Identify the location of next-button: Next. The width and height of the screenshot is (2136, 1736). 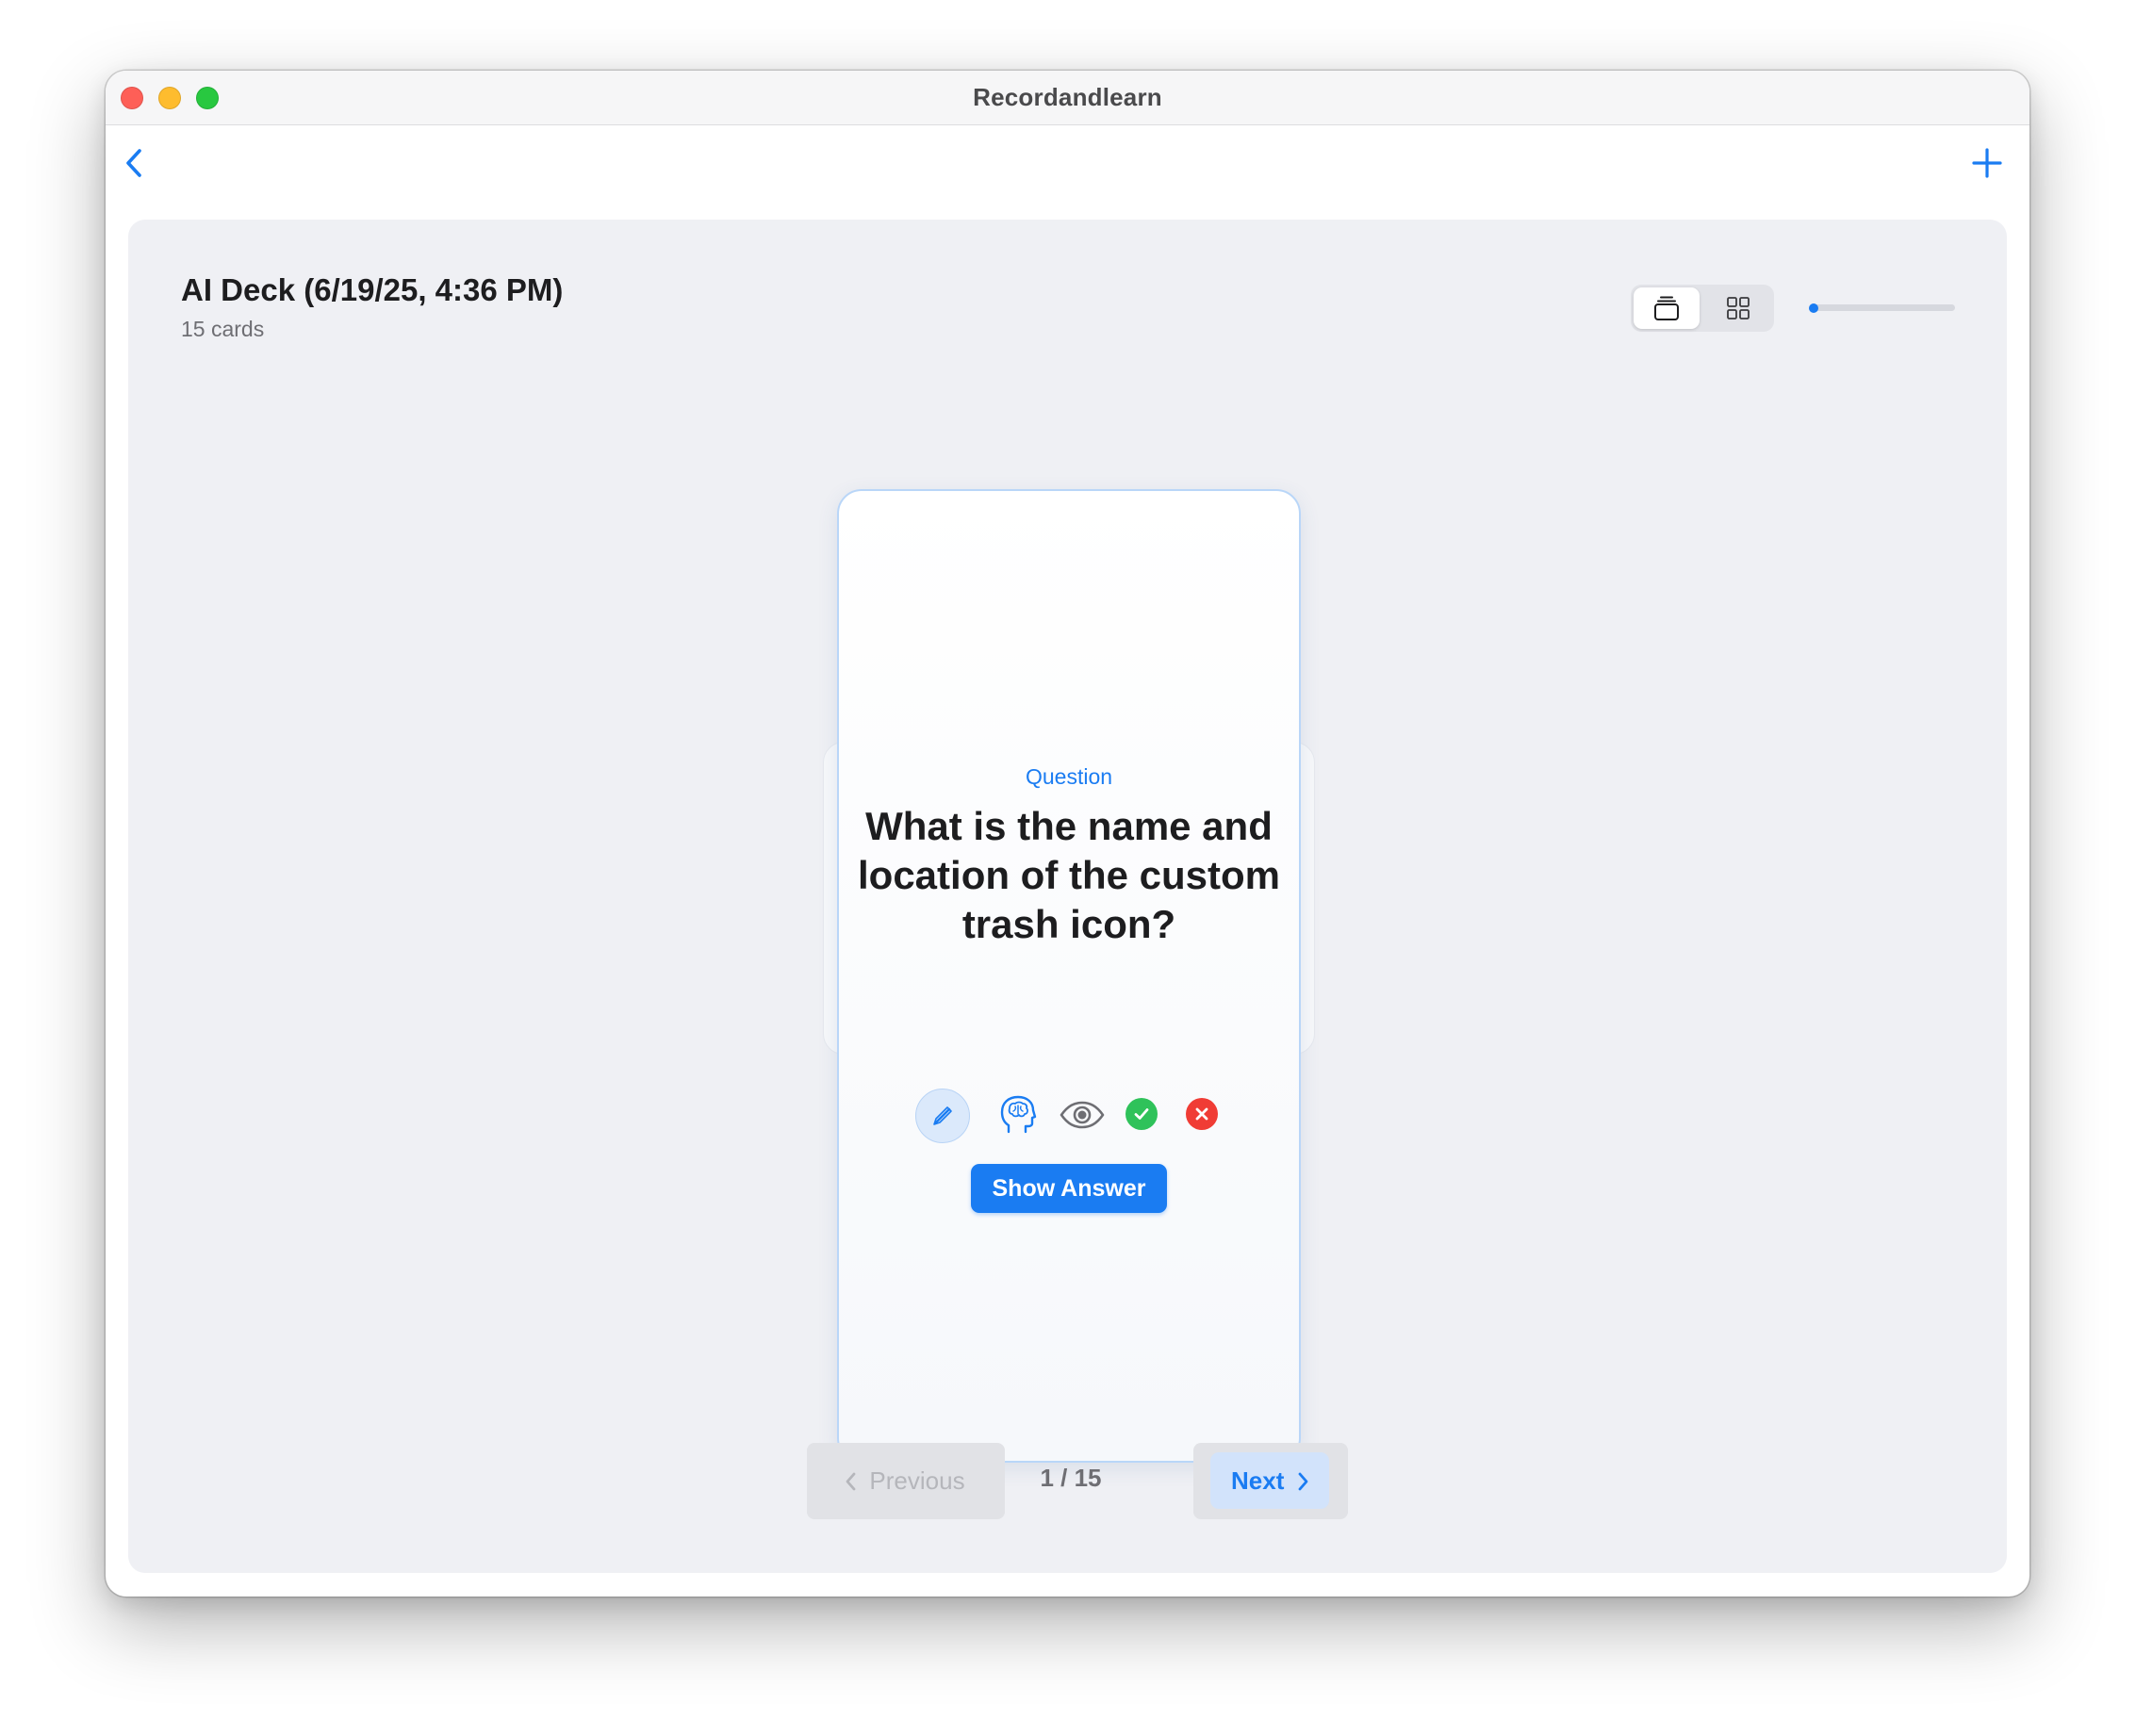
(1270, 1480).